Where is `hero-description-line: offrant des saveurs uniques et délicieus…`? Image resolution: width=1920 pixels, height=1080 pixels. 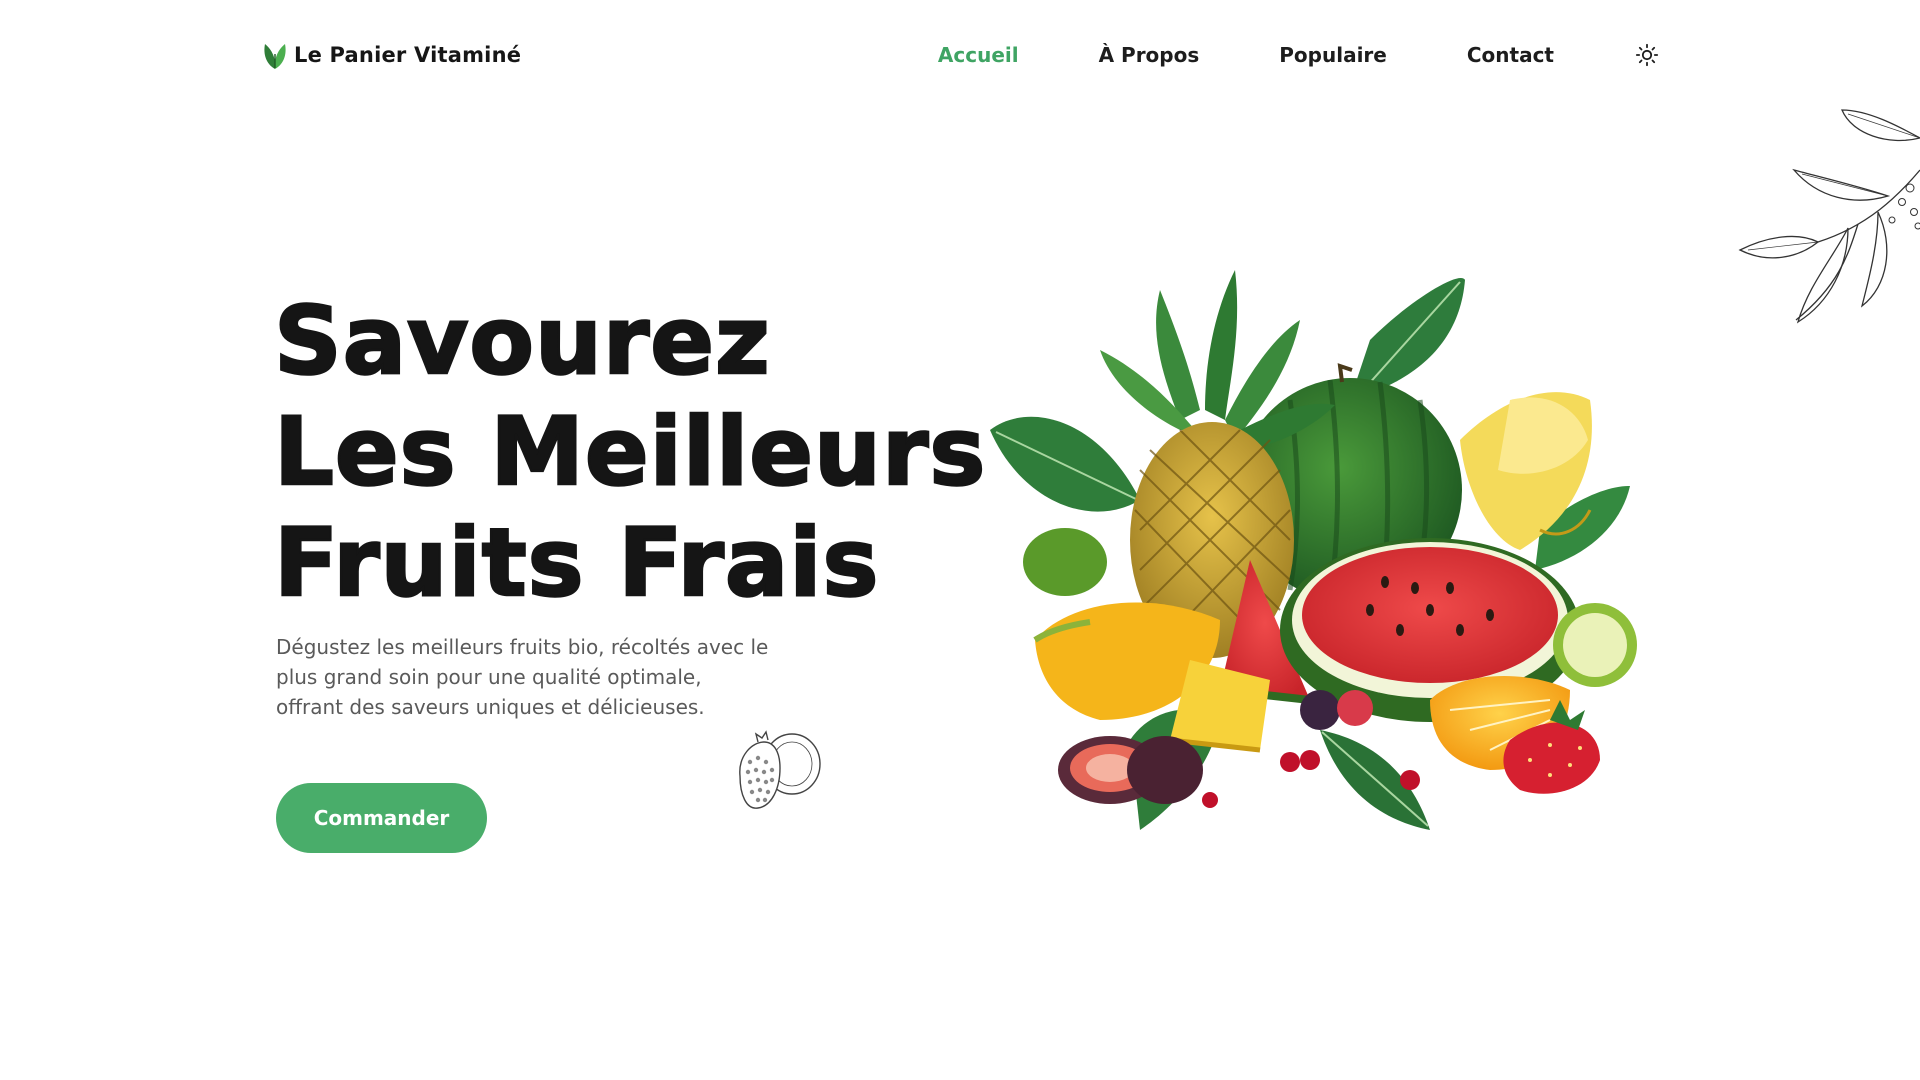 hero-description-line: offrant des saveurs uniques et délicieus… is located at coordinates (490, 707).